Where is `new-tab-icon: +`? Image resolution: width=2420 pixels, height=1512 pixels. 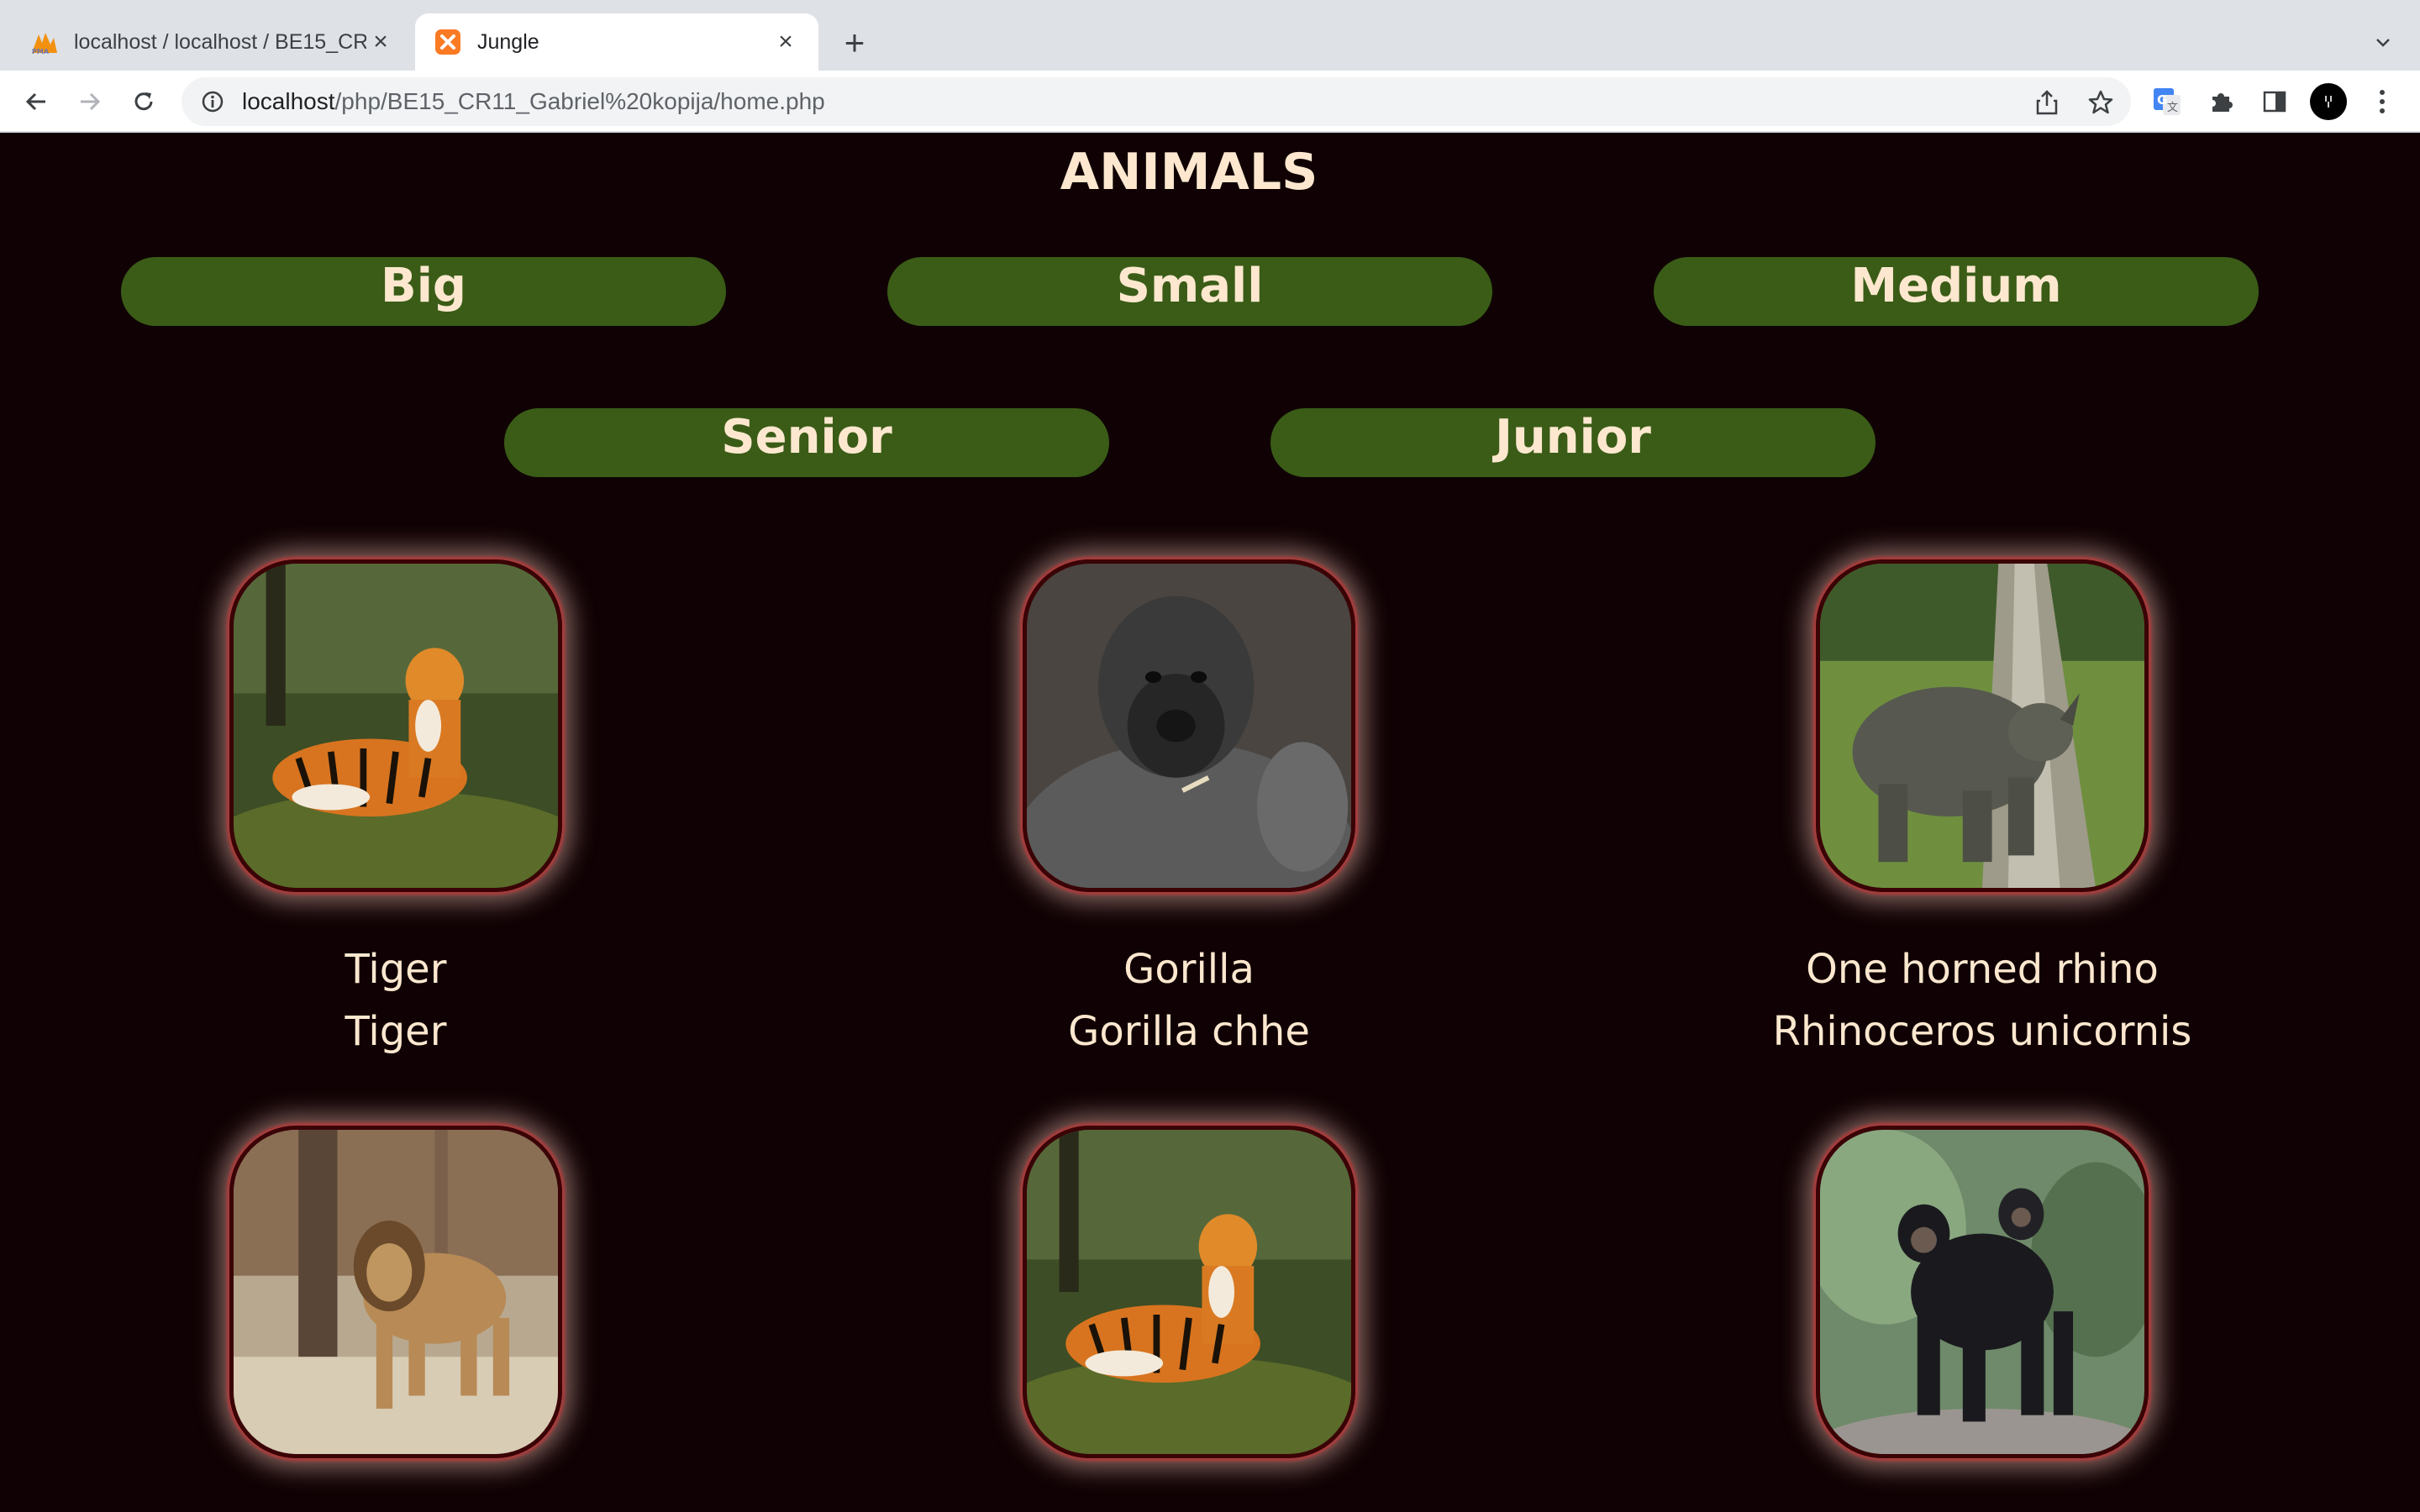 new-tab-icon: + is located at coordinates (855, 43).